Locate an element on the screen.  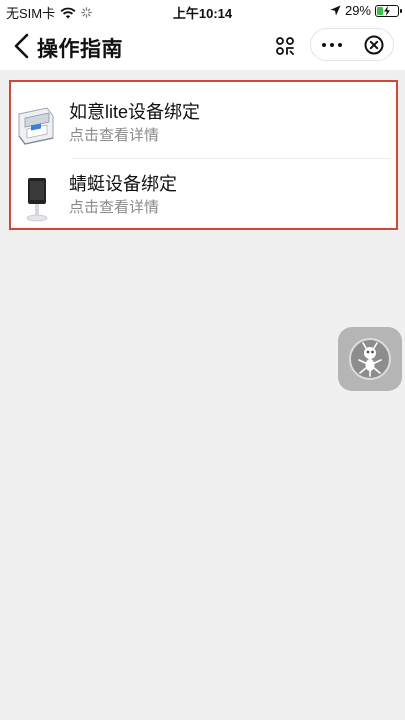
more-dots-icon is located at coordinates (324, 44).